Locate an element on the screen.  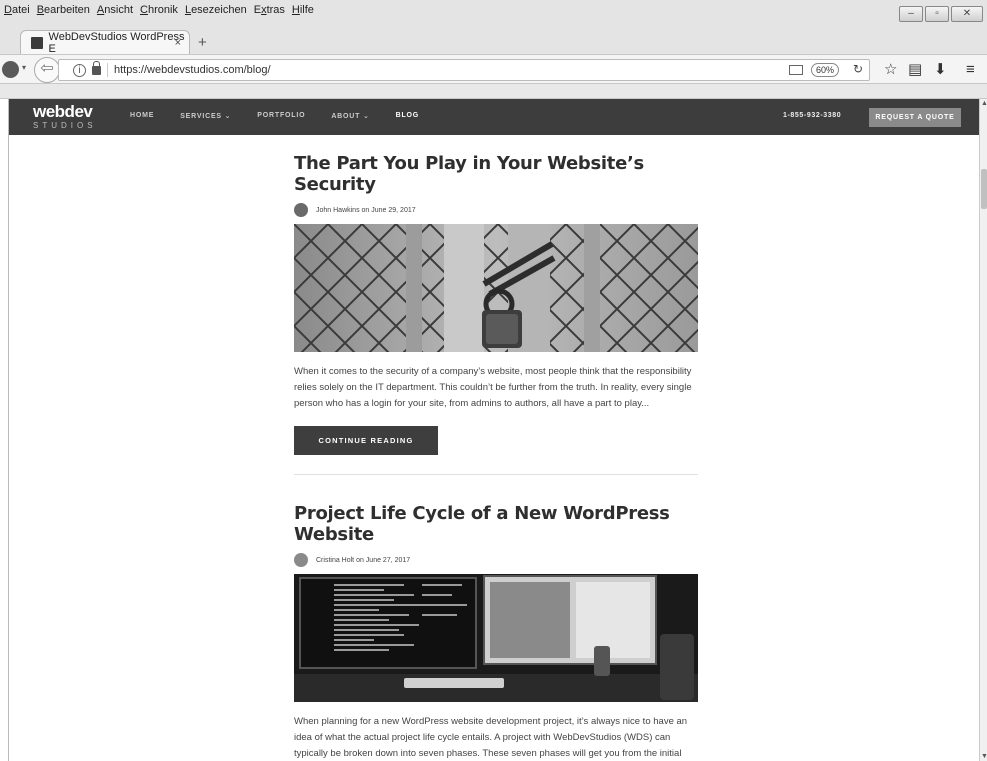
nav-portfolio: PORTFOLIO is located at coordinates (281, 116).